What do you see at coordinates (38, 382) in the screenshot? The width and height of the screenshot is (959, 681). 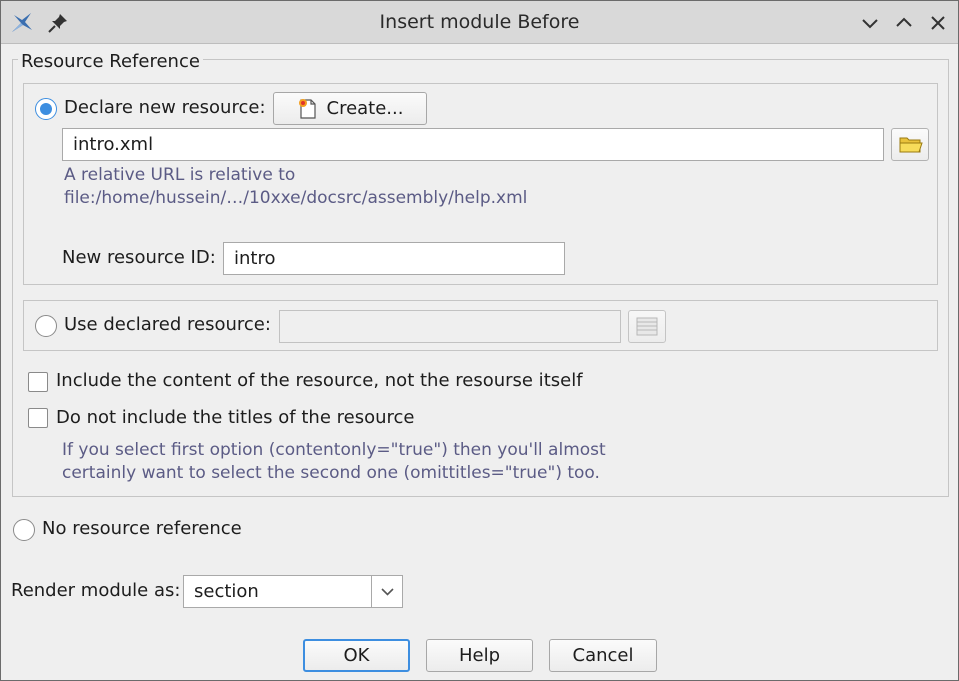 I see `include-content-checkbox` at bounding box center [38, 382].